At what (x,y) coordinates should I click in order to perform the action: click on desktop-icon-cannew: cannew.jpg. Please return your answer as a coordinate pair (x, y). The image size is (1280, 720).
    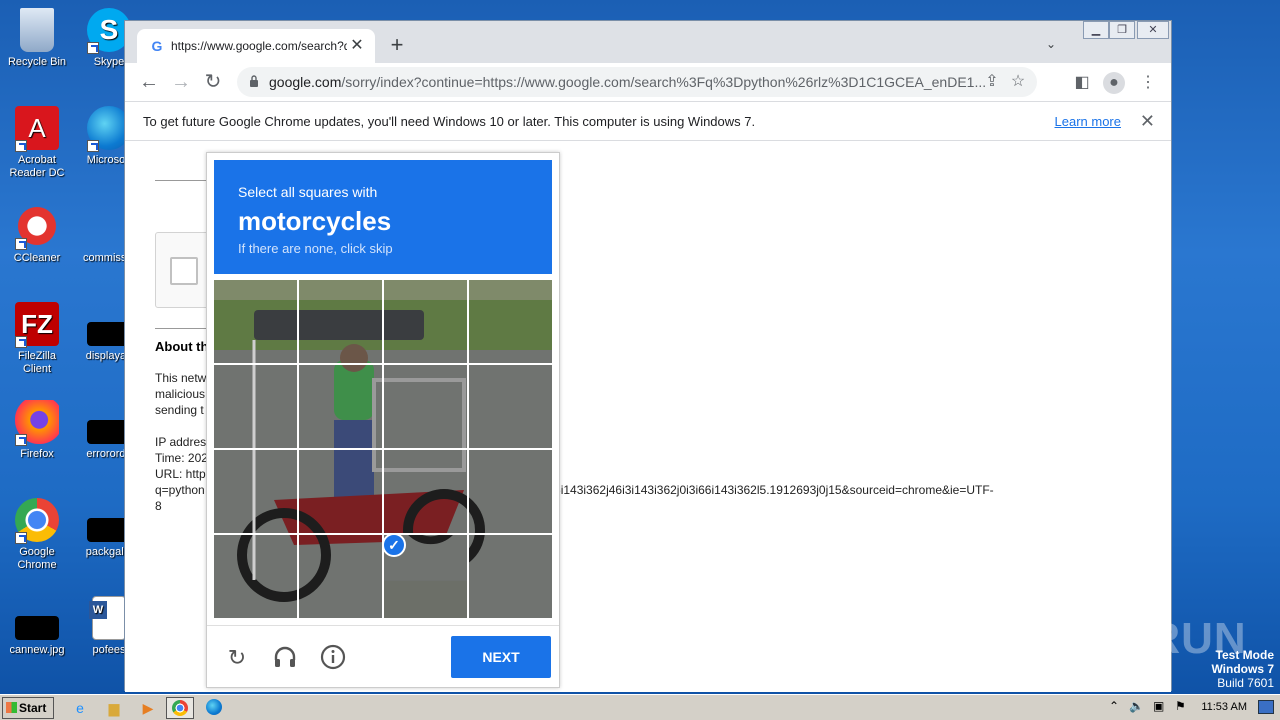
    Looking at the image, I should click on (37, 626).